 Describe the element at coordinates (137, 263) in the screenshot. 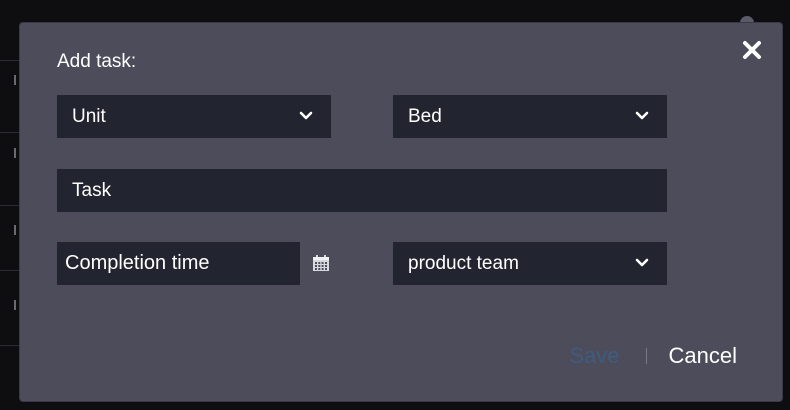

I see `completion-time-placeholder: Completion time` at that location.